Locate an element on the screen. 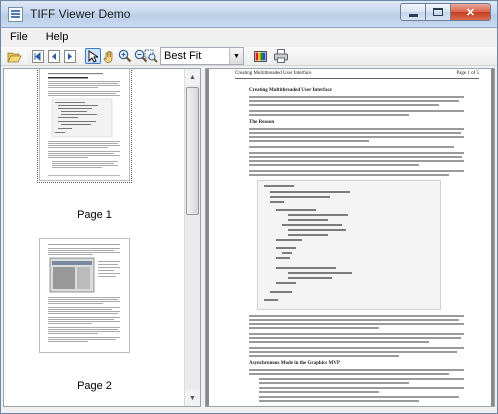 The height and width of the screenshot is (414, 498). next-page-icon is located at coordinates (70, 56).